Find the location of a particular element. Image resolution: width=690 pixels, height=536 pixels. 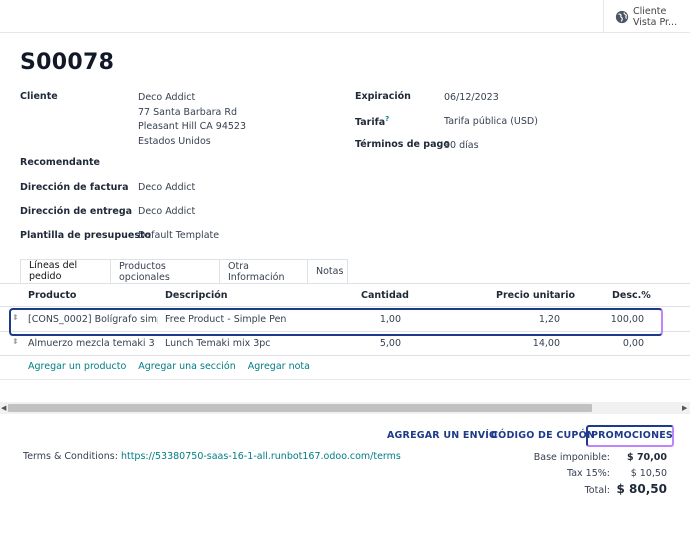

terms-label: Terms & Conditions: is located at coordinates (70, 456).